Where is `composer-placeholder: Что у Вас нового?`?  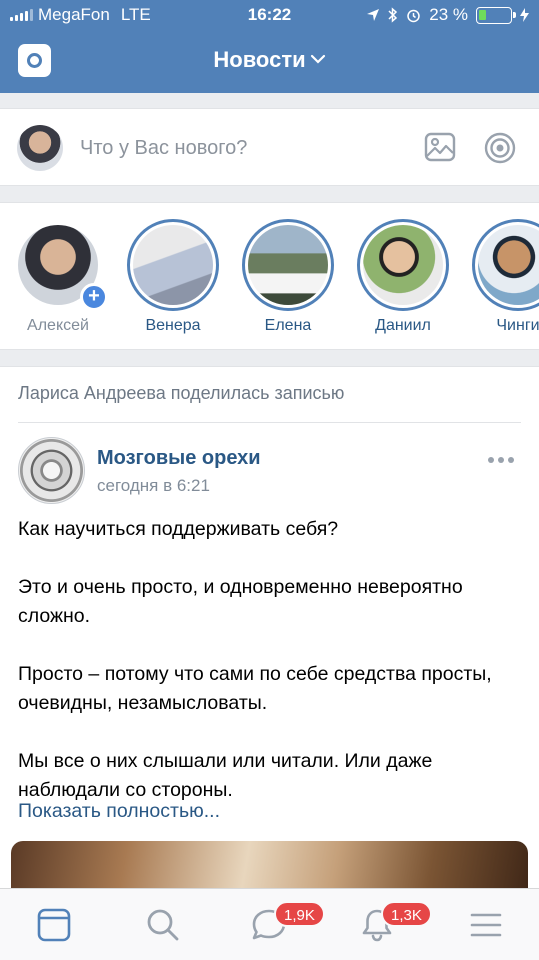 composer-placeholder: Что у Вас нового? is located at coordinates (163, 148).